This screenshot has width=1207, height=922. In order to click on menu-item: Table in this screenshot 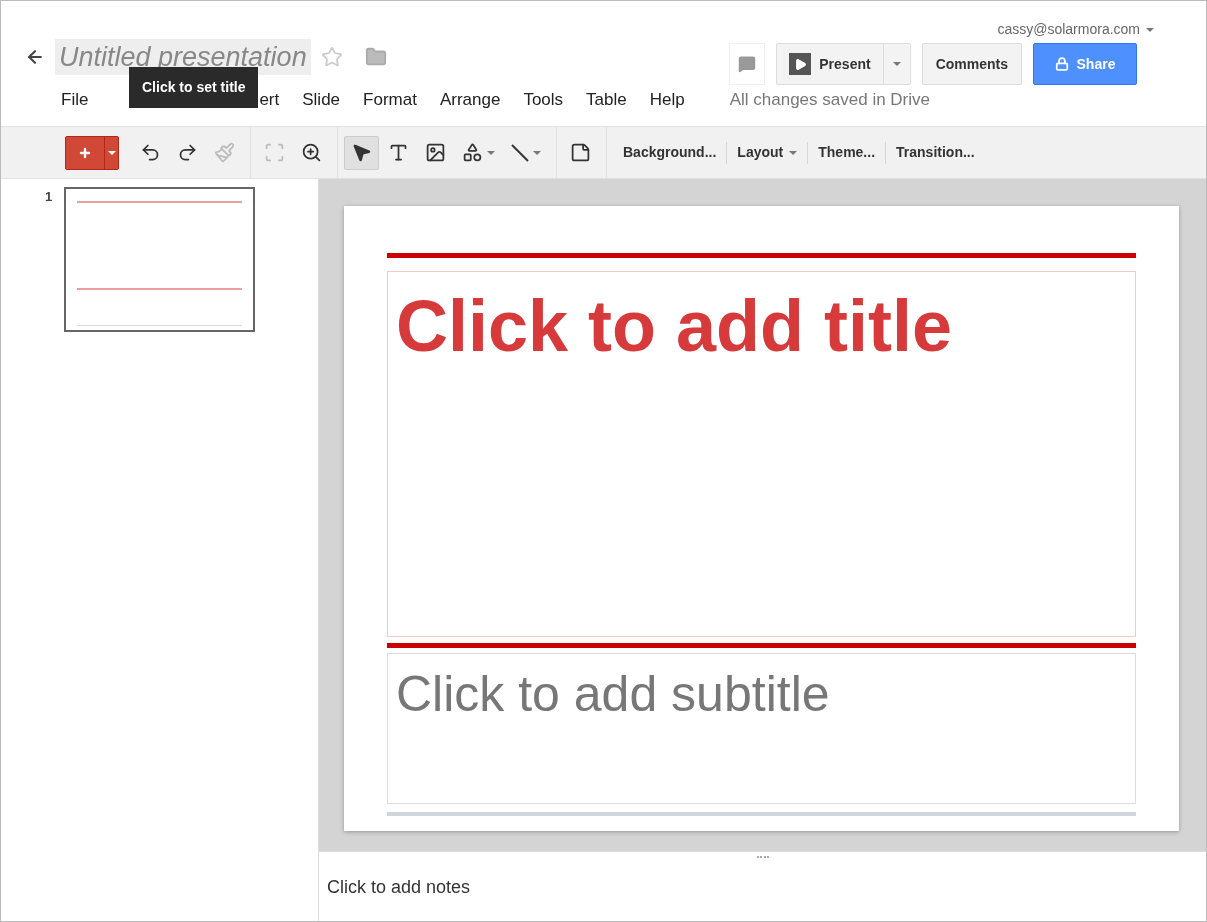, I will do `click(606, 100)`.